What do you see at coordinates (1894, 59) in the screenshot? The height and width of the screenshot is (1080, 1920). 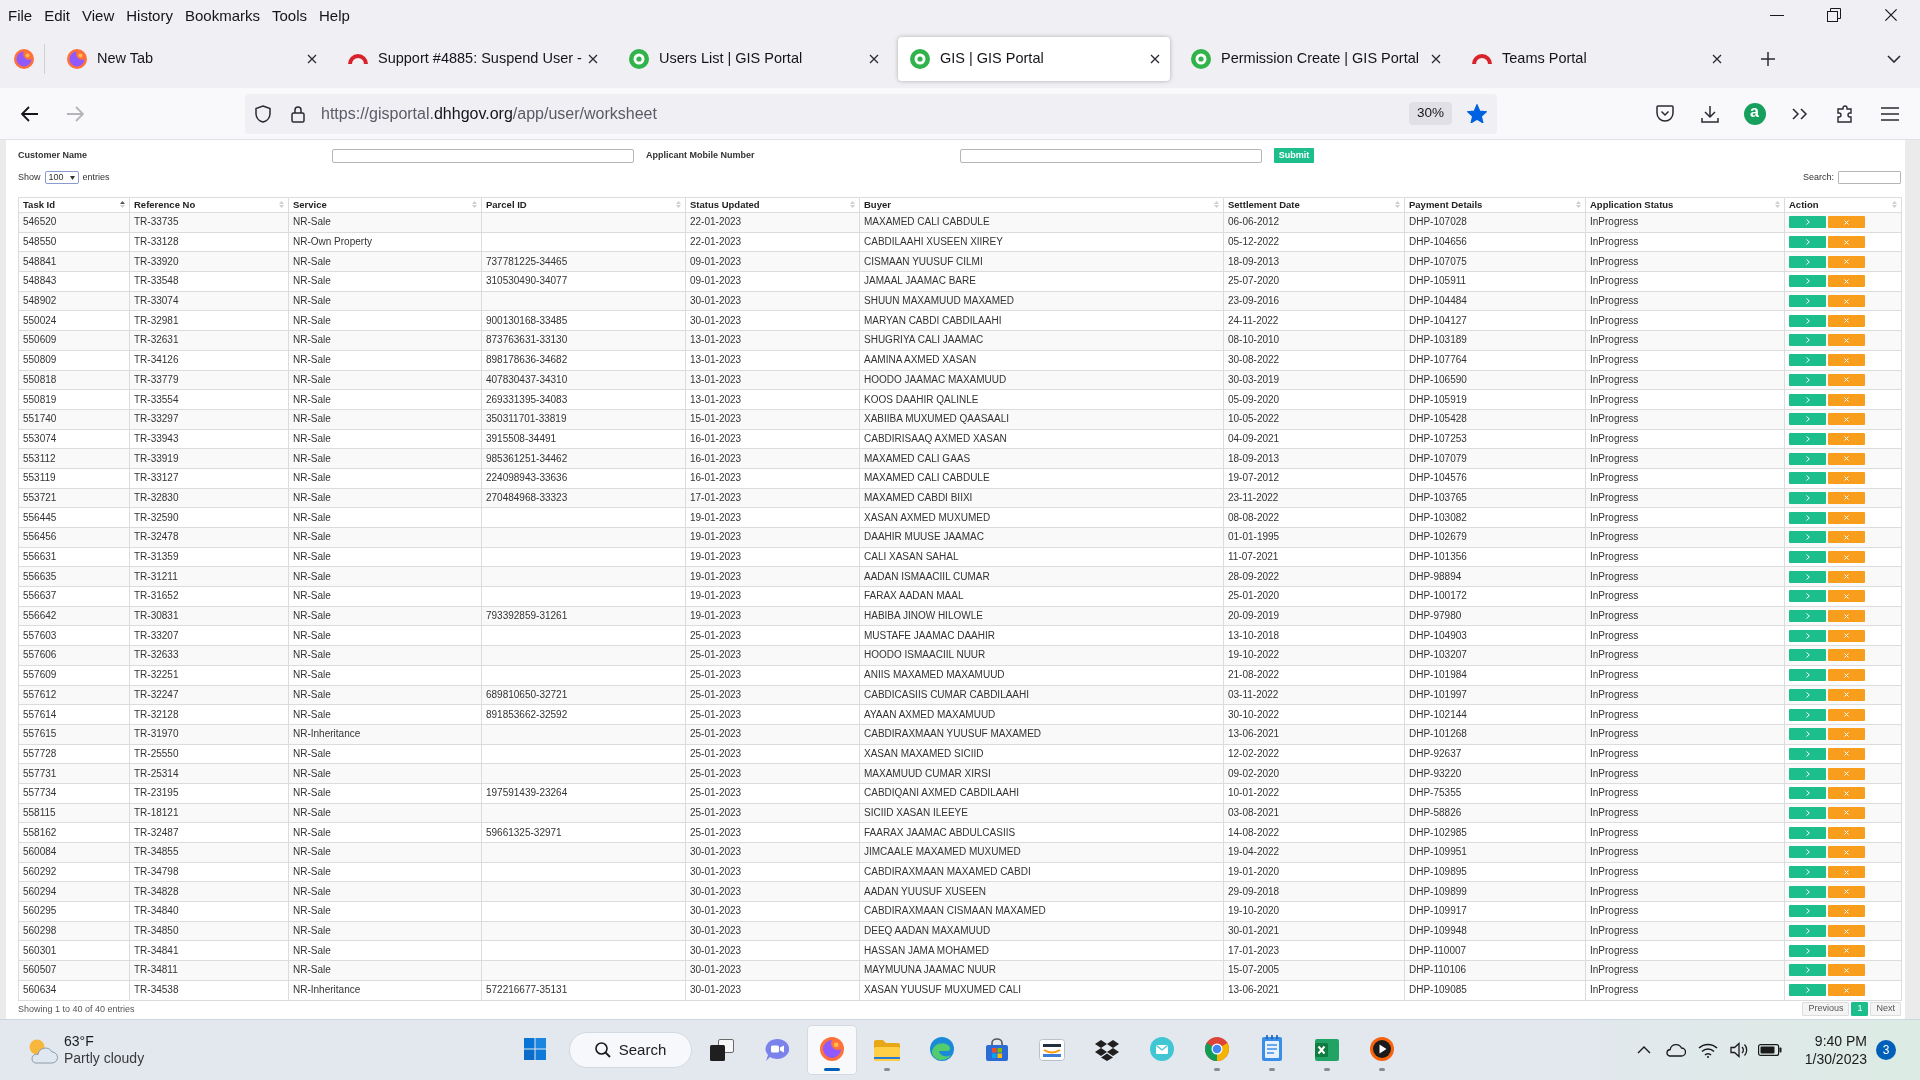 I see `chevron-down-icon` at bounding box center [1894, 59].